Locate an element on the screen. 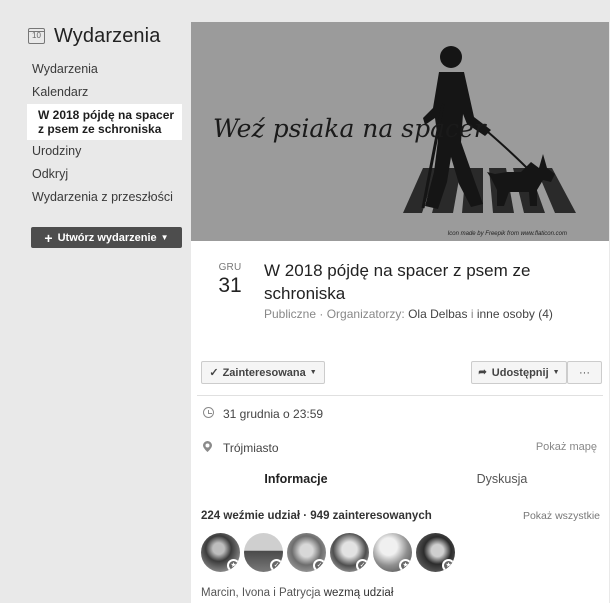 This screenshot has width=610, height=603. attending-friends: Marcin, Ivona i Patrycja wezmą udział is located at coordinates (297, 593).